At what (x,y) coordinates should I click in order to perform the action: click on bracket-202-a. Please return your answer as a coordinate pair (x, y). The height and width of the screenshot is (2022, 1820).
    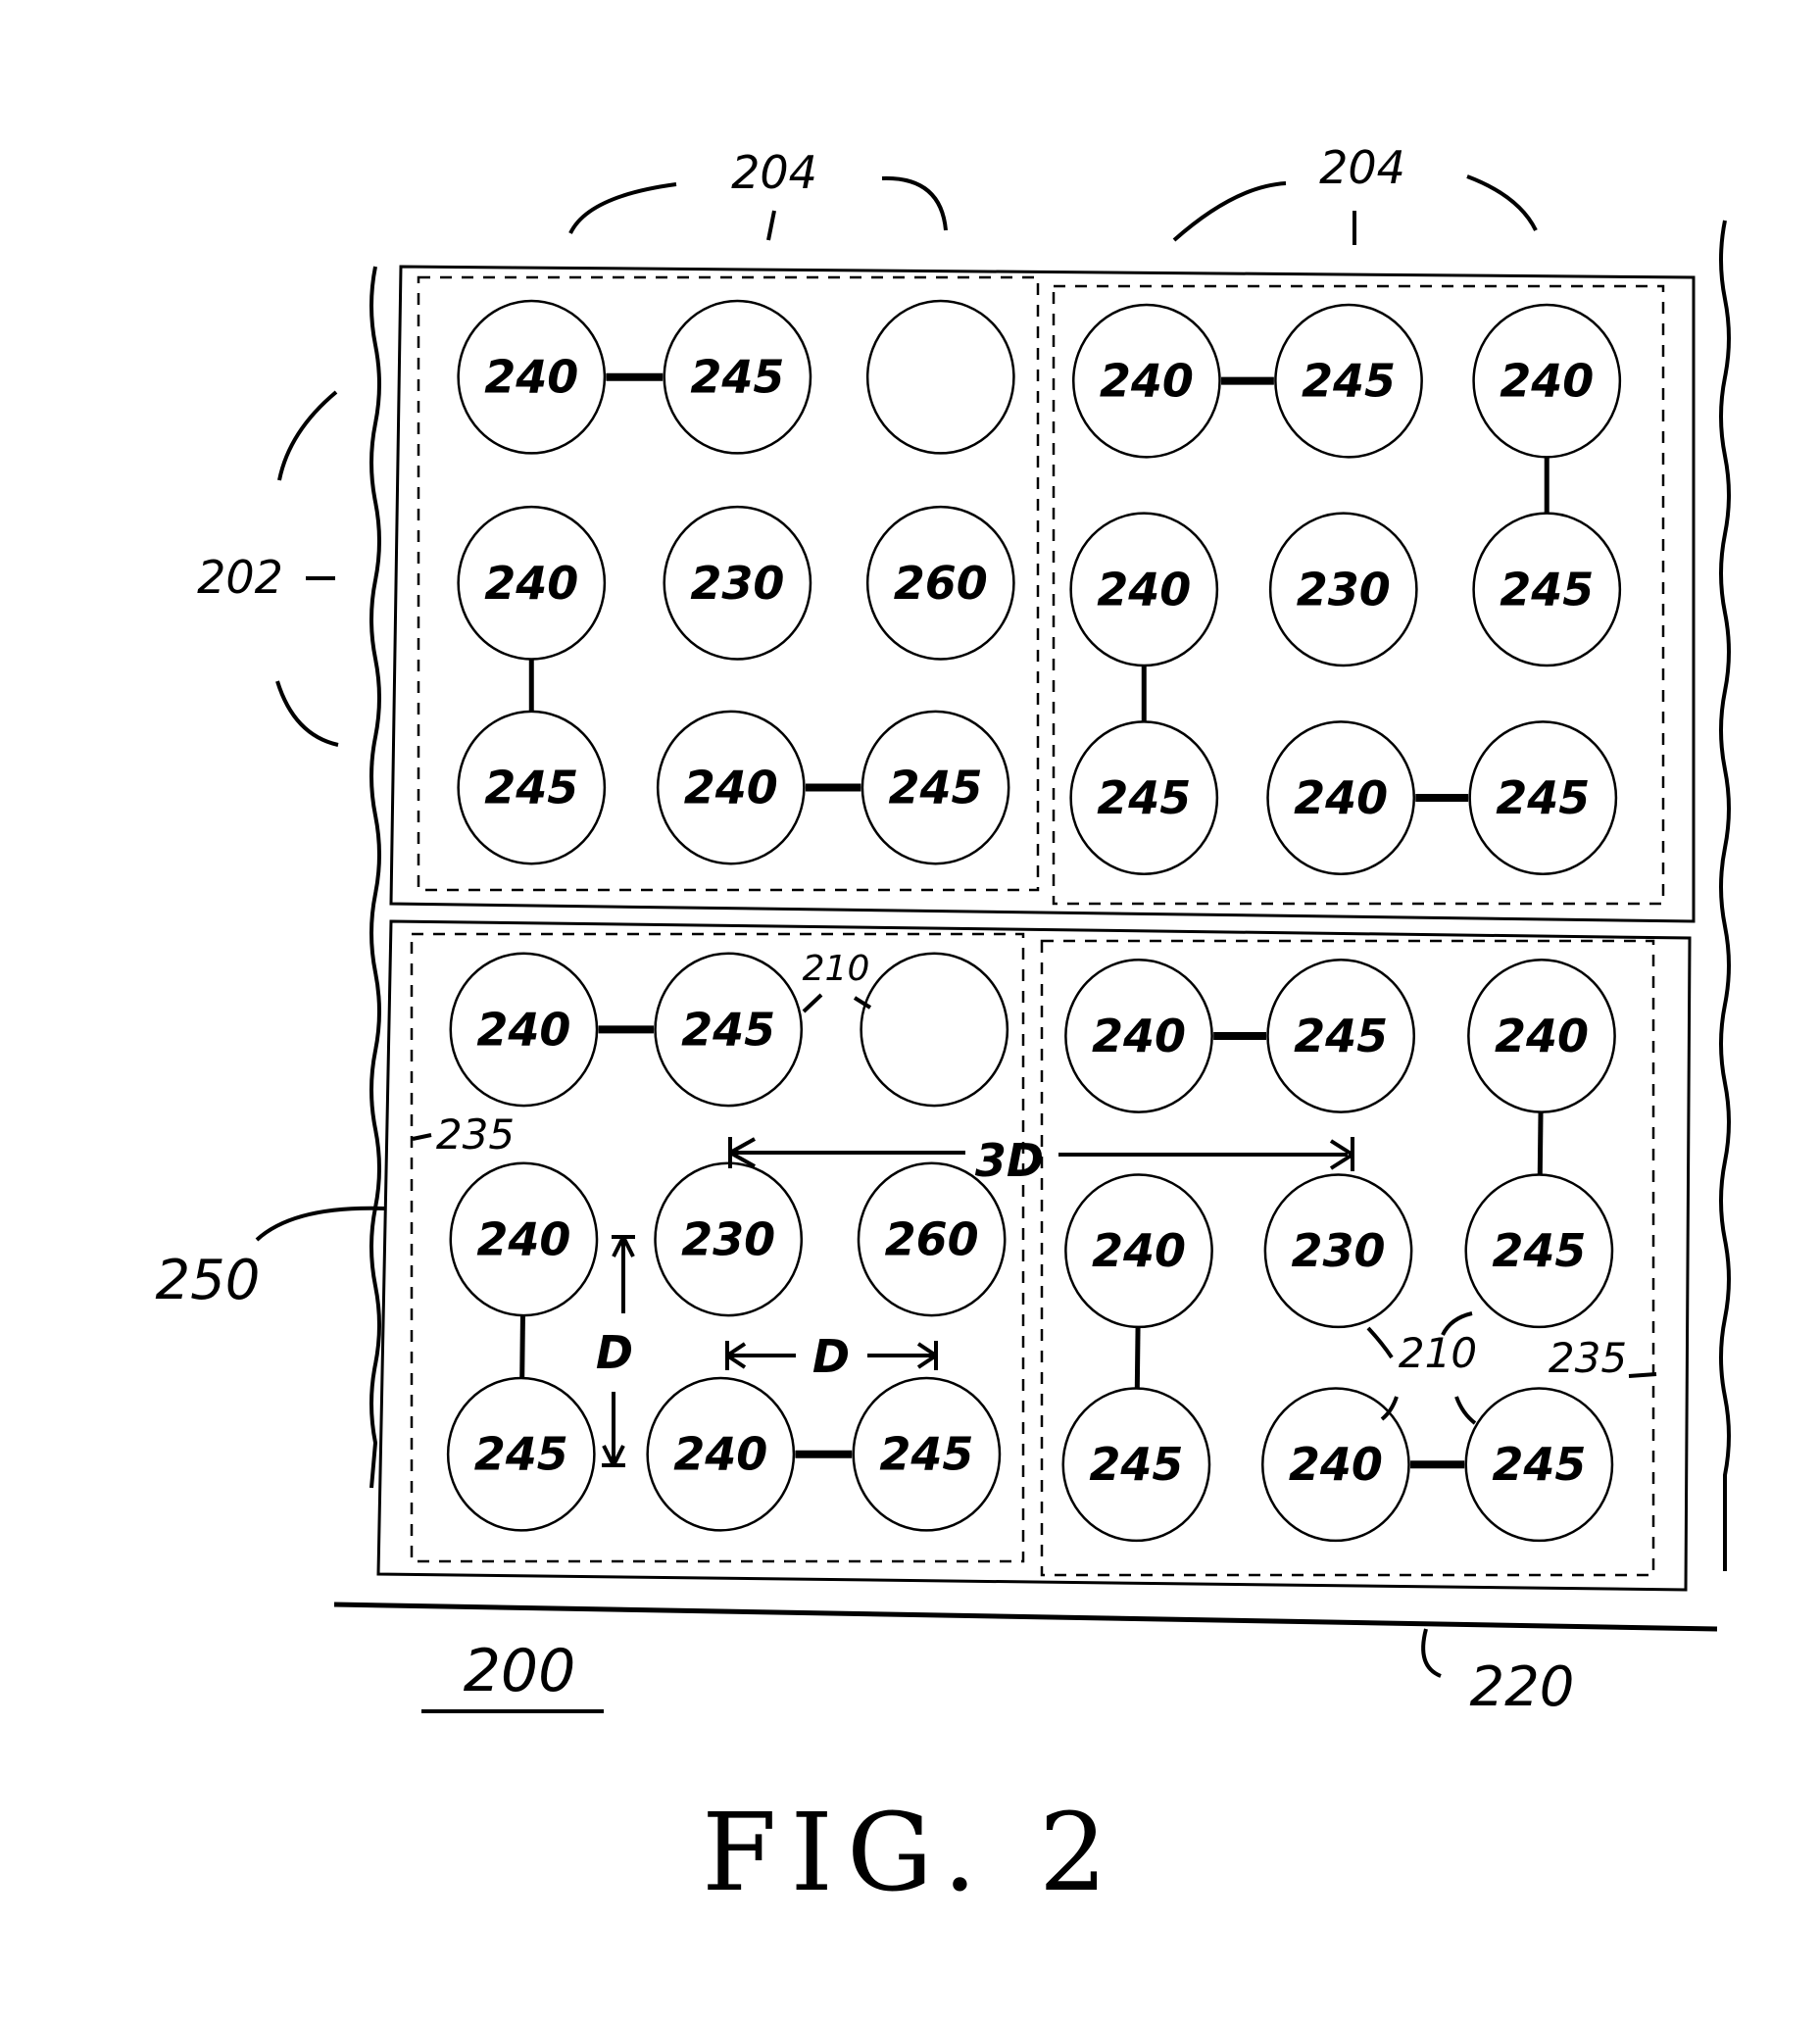
    Looking at the image, I should click on (307, 436).